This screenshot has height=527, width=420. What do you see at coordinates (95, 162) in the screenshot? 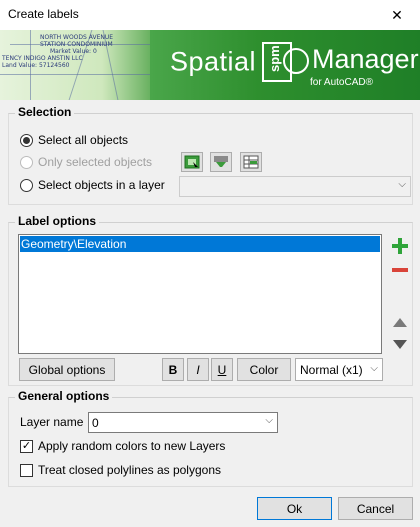
I see `radio-label: Only selected objects` at bounding box center [95, 162].